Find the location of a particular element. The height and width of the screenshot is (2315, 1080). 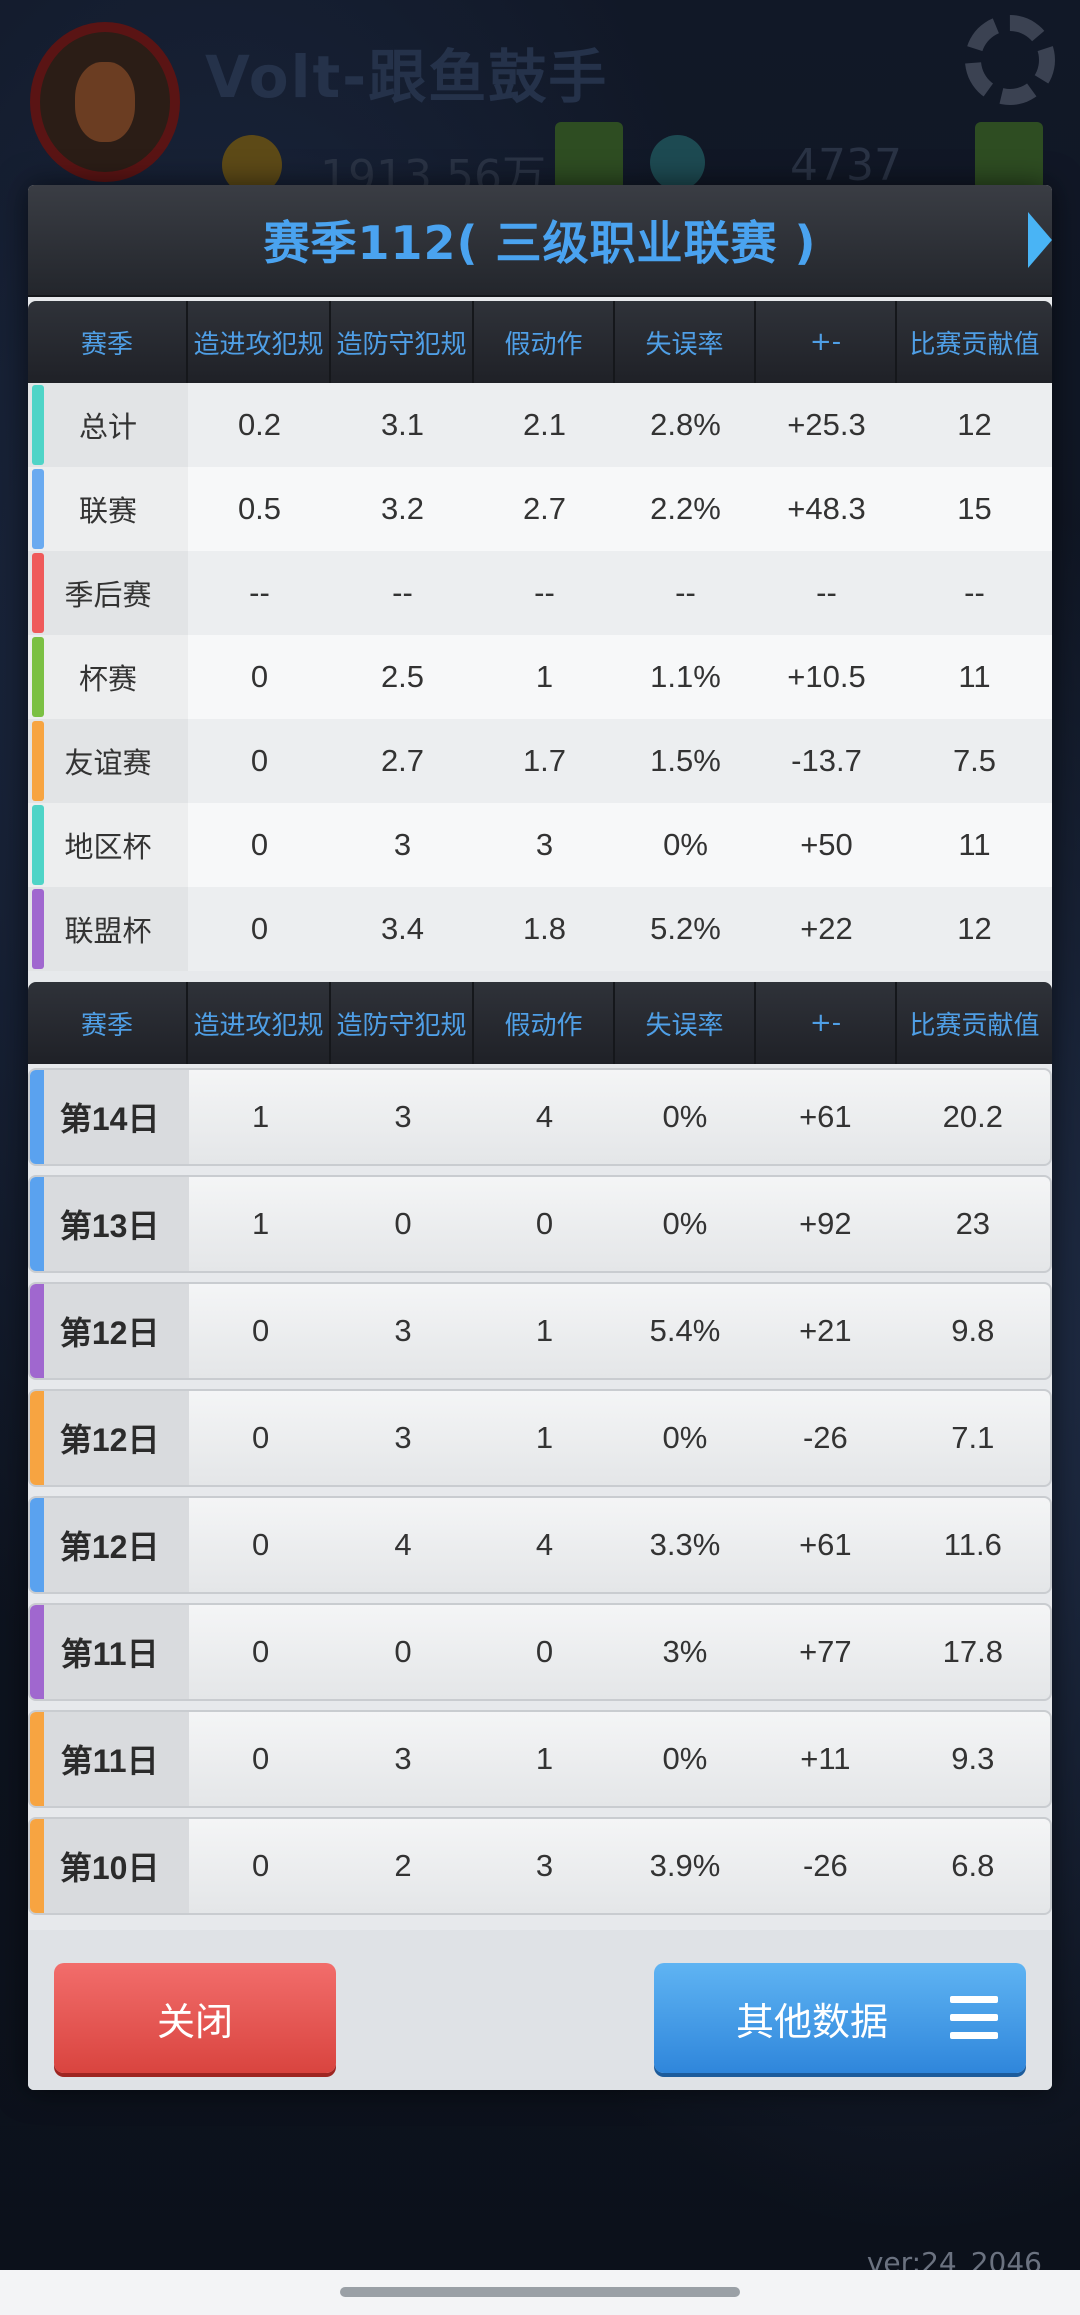

row-label: 第11日 is located at coordinates (110, 1759).